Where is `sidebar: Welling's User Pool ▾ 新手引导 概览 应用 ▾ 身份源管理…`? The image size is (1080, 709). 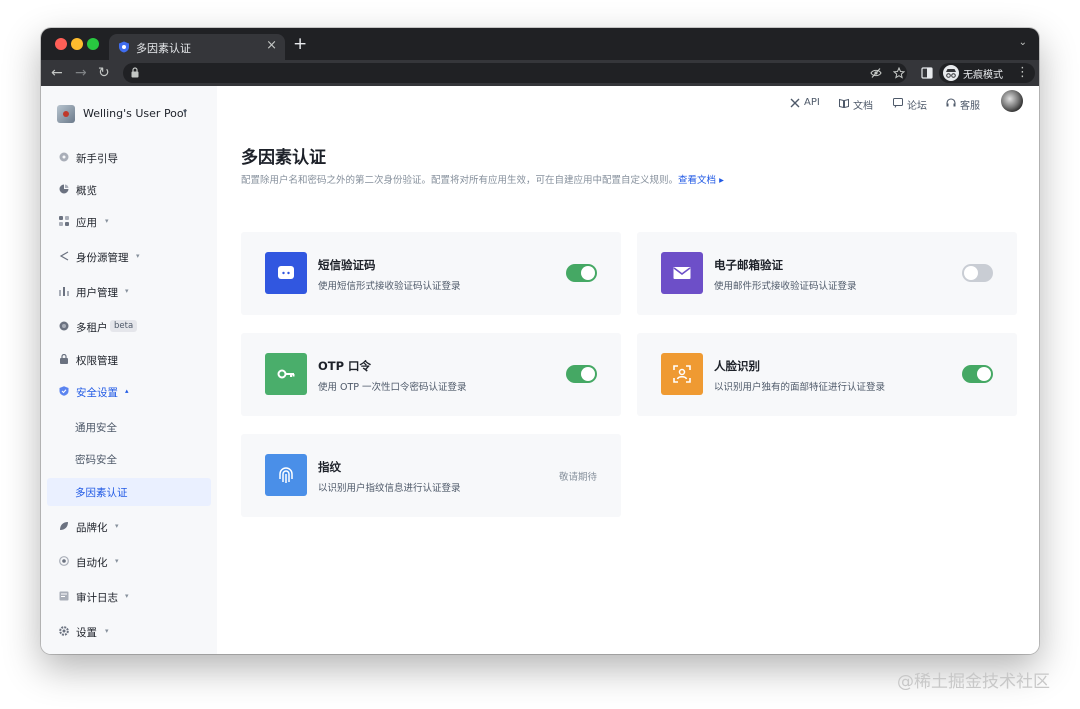 sidebar: Welling's User Pool ▾ 新手引导 概览 应用 ▾ 身份源管理… is located at coordinates (129, 370).